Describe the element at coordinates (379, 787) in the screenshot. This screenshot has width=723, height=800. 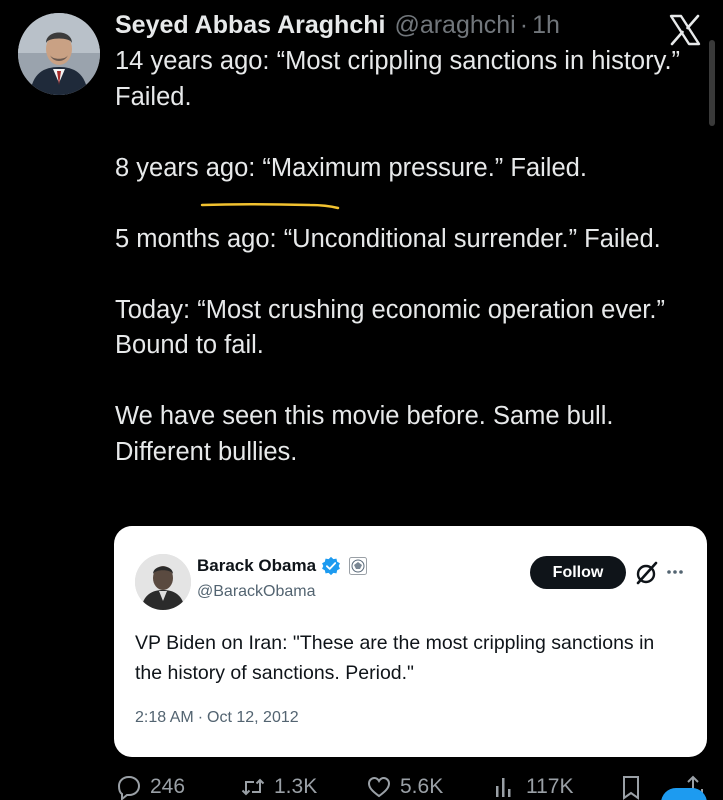
I see `heart-icon` at that location.